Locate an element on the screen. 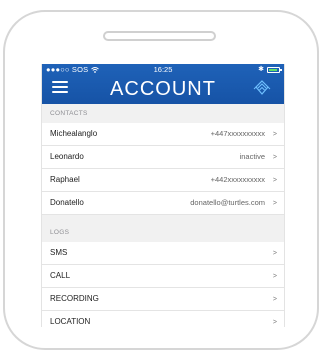 The image size is (326, 350). contact-row-donatello: Donatello donatello@turtles.com > is located at coordinates (163, 203).